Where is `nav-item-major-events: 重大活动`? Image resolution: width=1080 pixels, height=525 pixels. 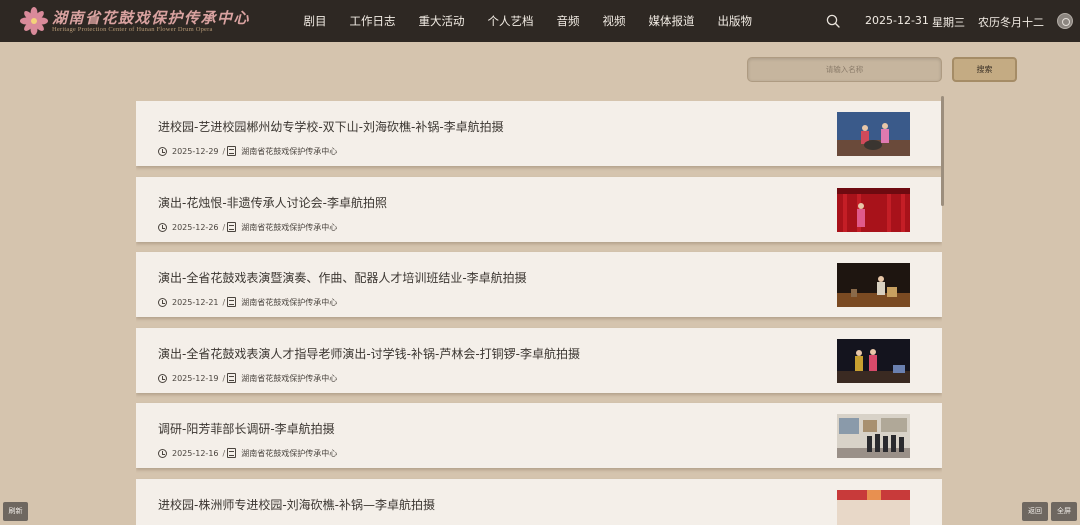 nav-item-major-events: 重大活动 is located at coordinates (442, 21).